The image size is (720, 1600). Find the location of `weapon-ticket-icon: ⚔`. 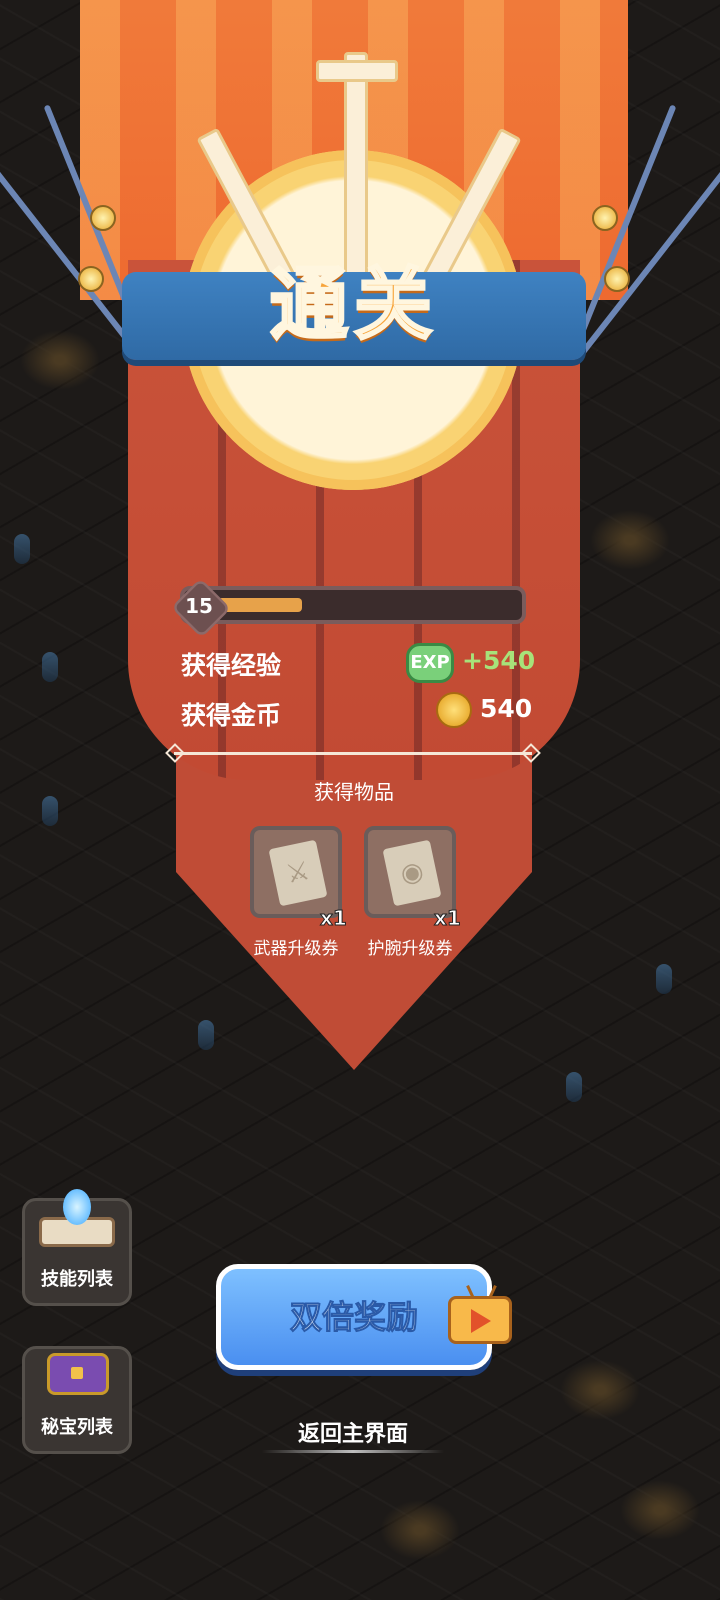

weapon-ticket-icon: ⚔ is located at coordinates (298, 873).